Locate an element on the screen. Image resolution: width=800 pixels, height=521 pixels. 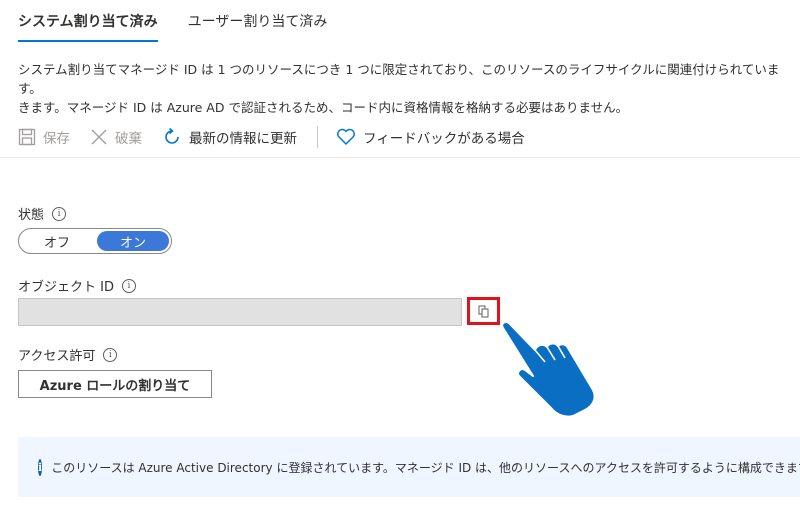
close-icon is located at coordinates (99, 137).